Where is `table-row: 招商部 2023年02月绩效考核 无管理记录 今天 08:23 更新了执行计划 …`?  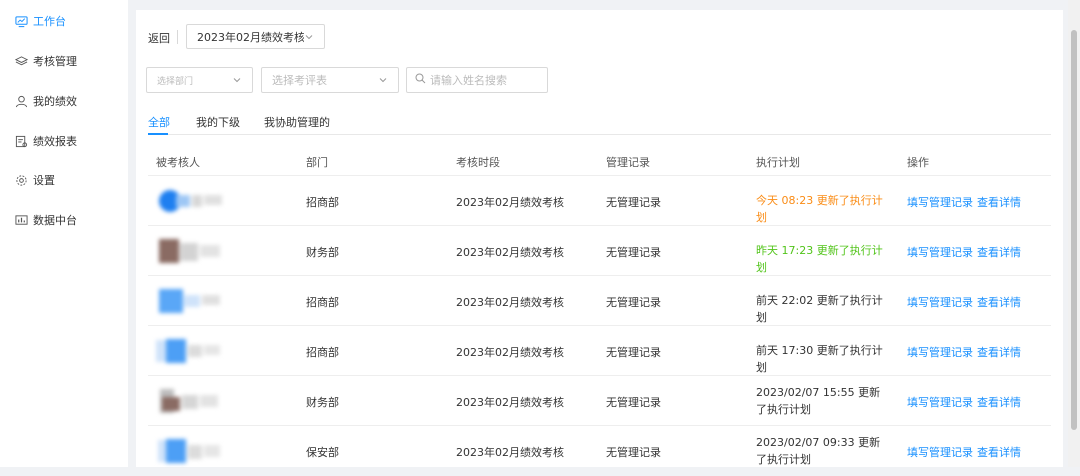
table-row: 招商部 2023年02月绩效考核 无管理记录 今天 08:23 更新了执行计划 … is located at coordinates (599, 200).